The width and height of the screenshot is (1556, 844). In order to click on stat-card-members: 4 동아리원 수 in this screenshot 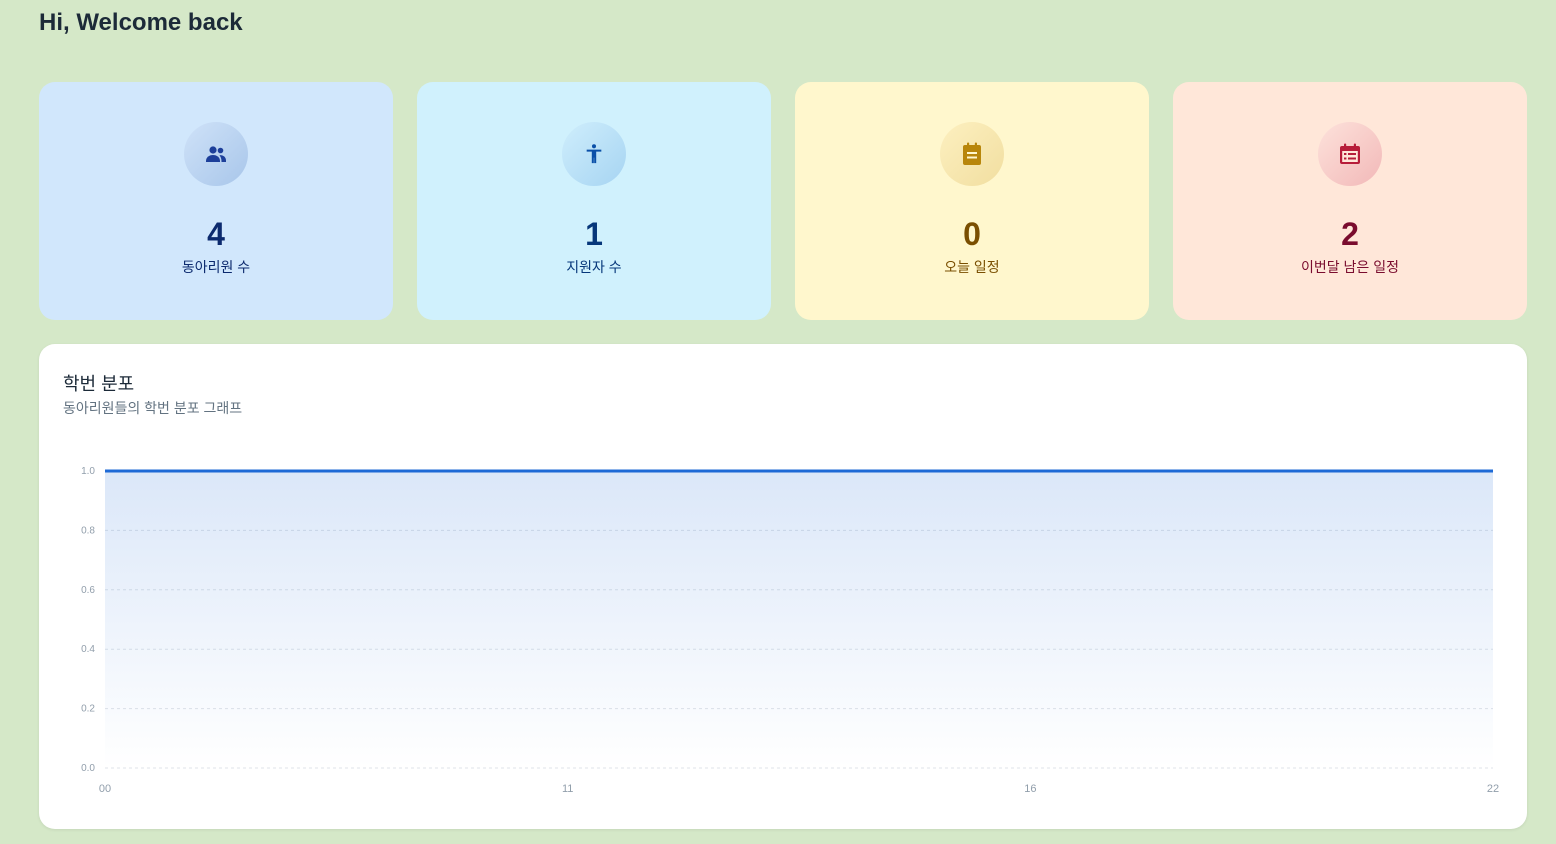, I will do `click(216, 201)`.